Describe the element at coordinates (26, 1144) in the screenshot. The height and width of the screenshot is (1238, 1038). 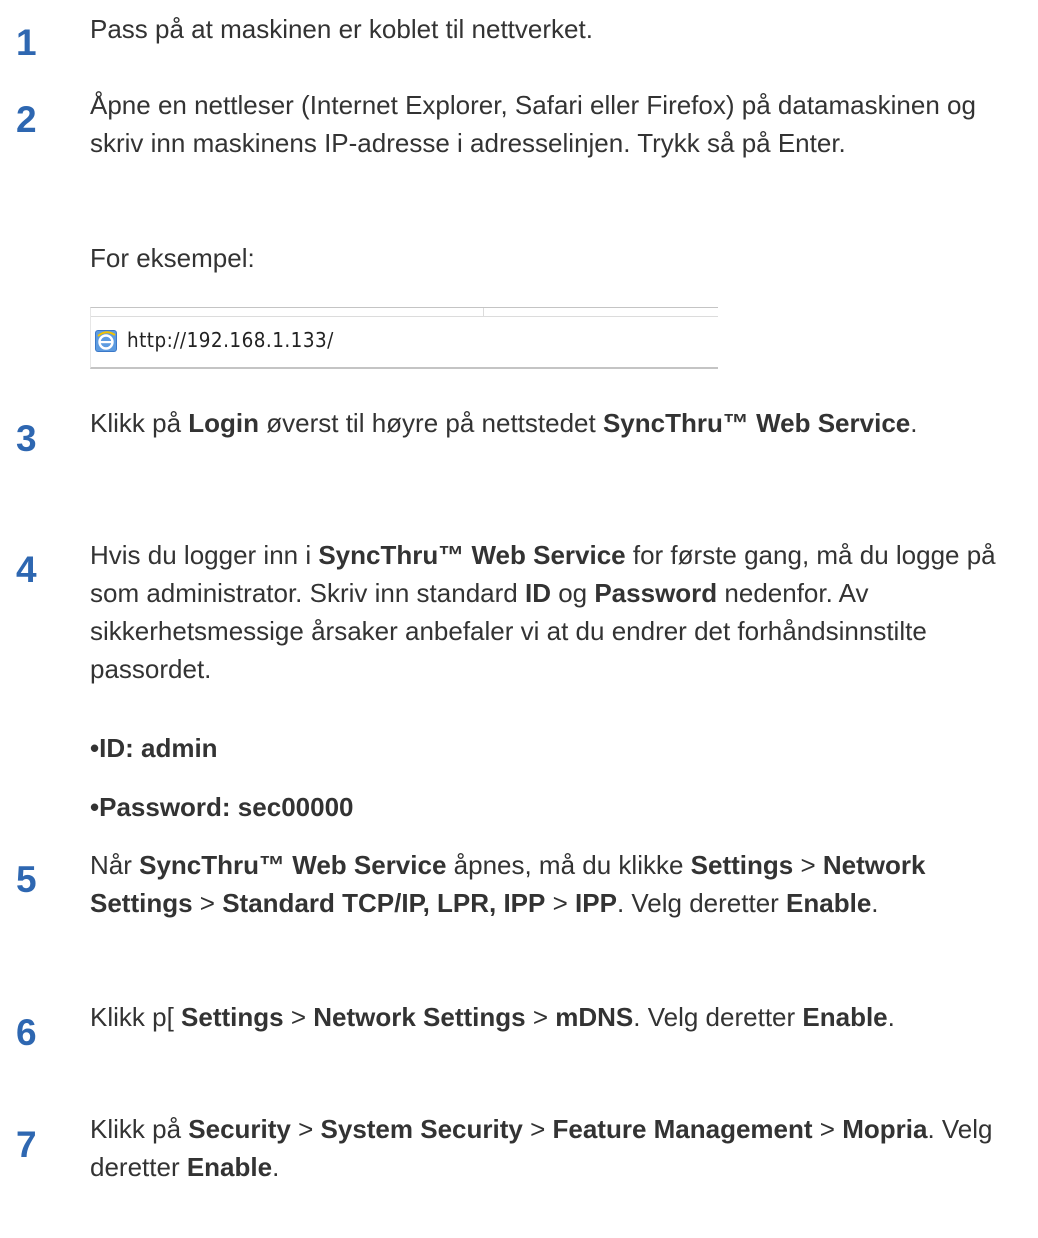
I see `step-number: 7` at that location.